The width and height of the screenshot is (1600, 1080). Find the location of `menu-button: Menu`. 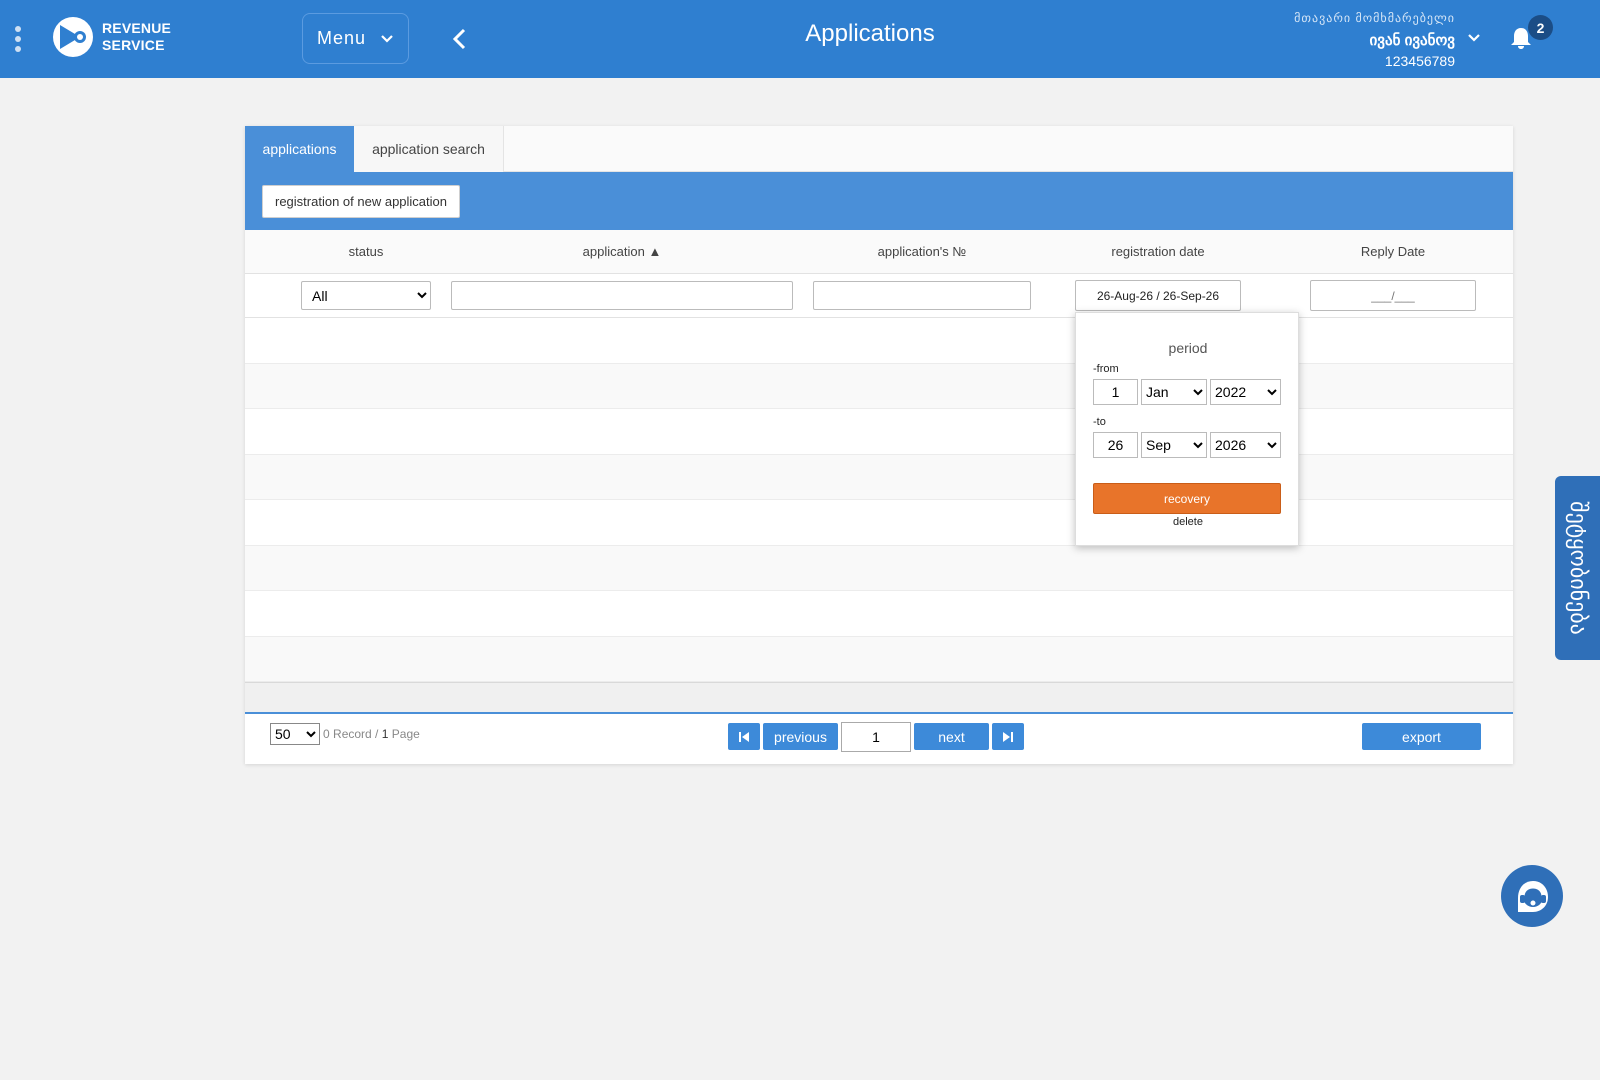

menu-button: Menu is located at coordinates (355, 38).